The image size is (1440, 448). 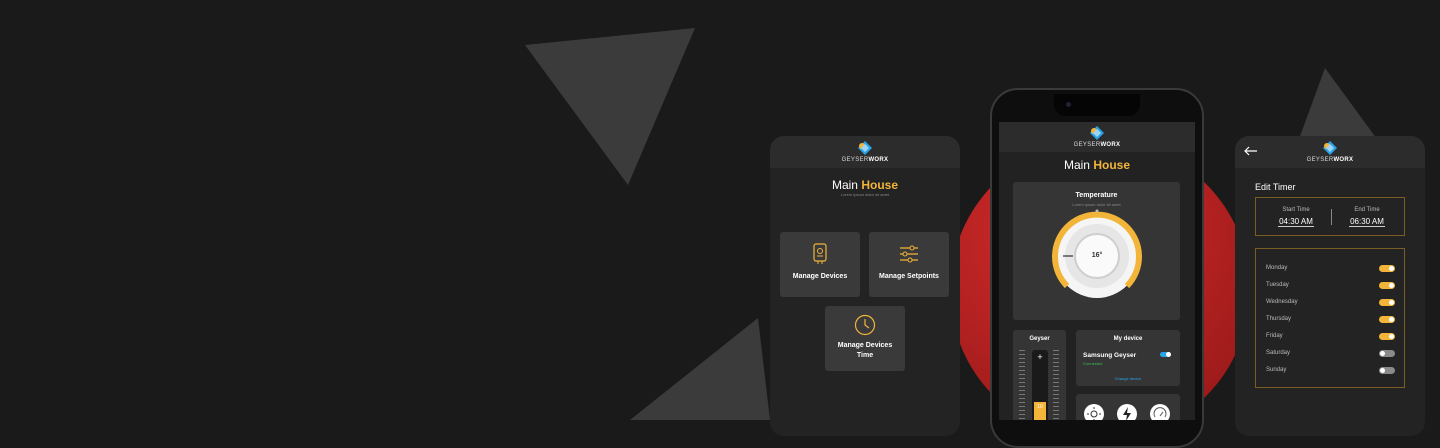 What do you see at coordinates (1110, 355) in the screenshot?
I see `device-name: Samsung Geyser` at bounding box center [1110, 355].